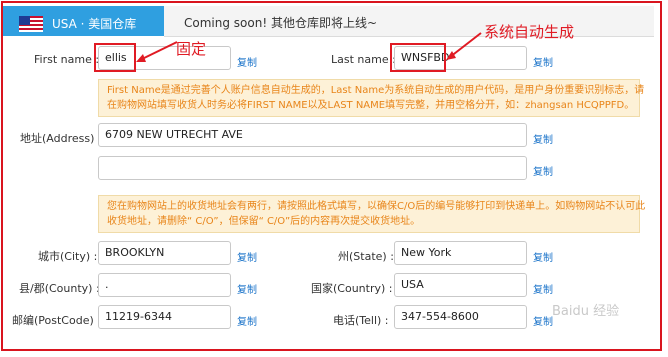 Image resolution: width=668 pixels, height=357 pixels. I want to click on city-label: 城市(City) :, so click(68, 256).